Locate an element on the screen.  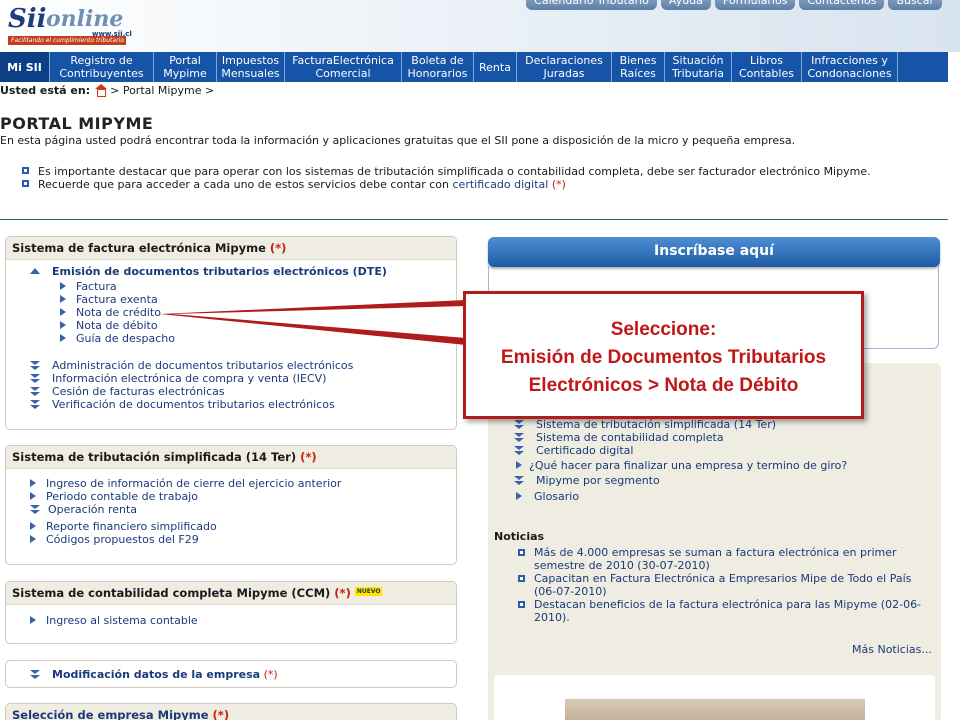
banner-image is located at coordinates (715, 709).